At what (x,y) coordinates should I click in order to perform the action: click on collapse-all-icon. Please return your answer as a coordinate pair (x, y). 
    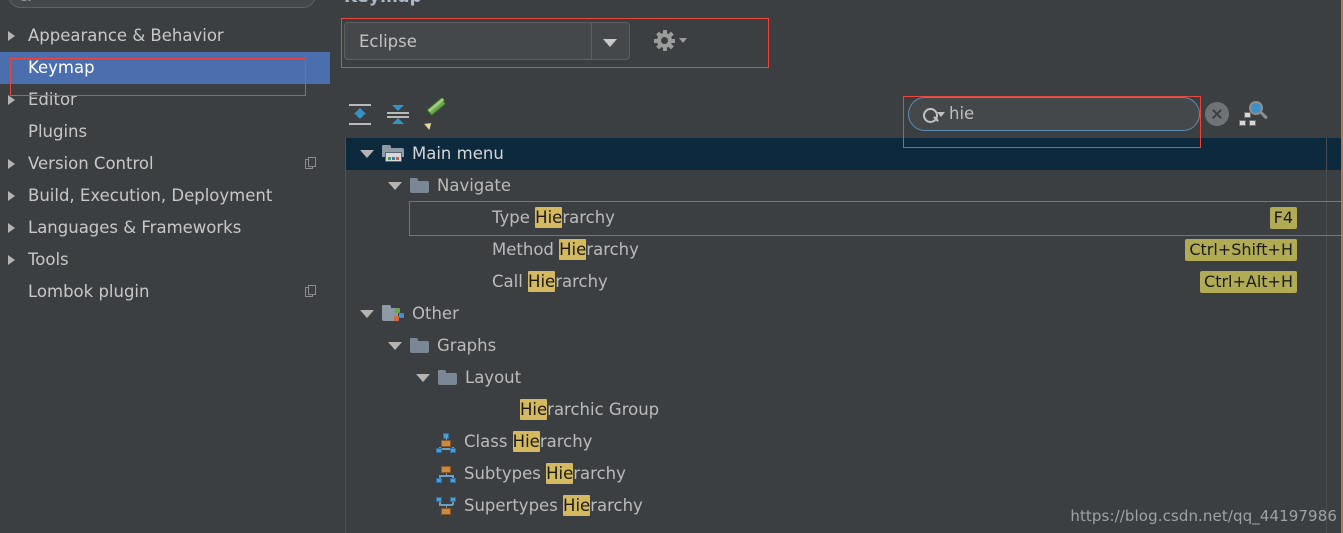
    Looking at the image, I should click on (398, 114).